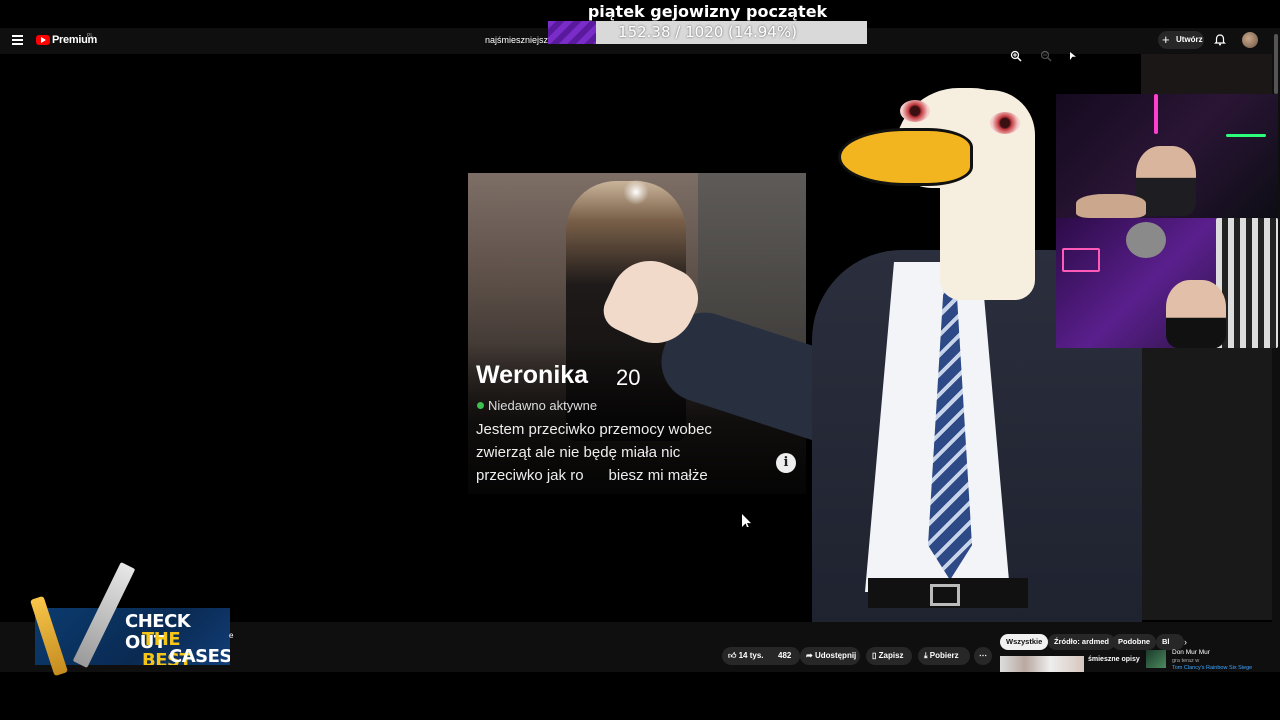  Describe the element at coordinates (532, 375) in the screenshot. I see `profile-name: Weronika` at that location.